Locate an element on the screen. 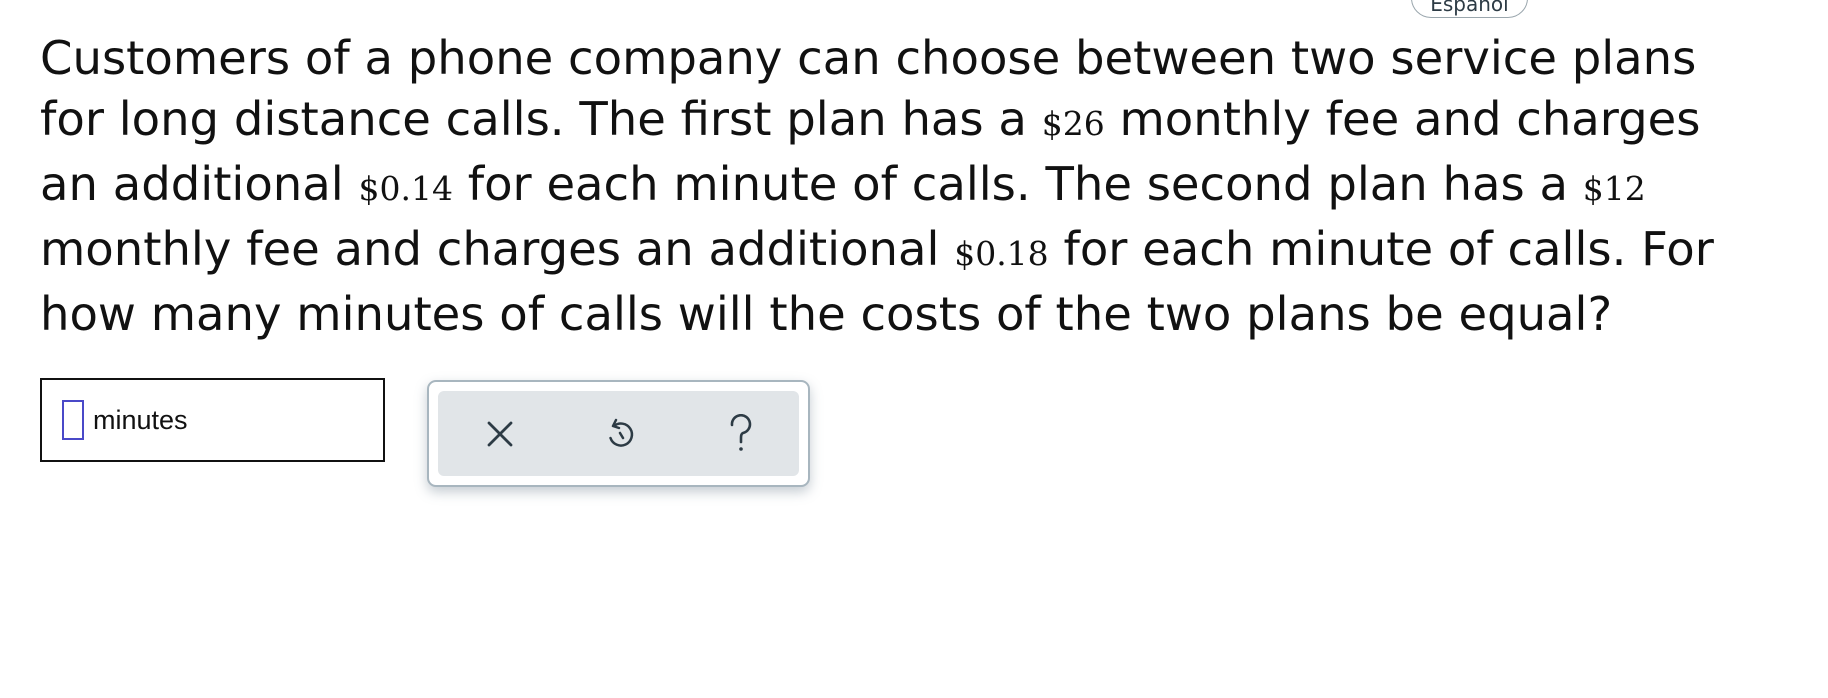 This screenshot has width=1828, height=698. answer-tools-bar is located at coordinates (618, 433).